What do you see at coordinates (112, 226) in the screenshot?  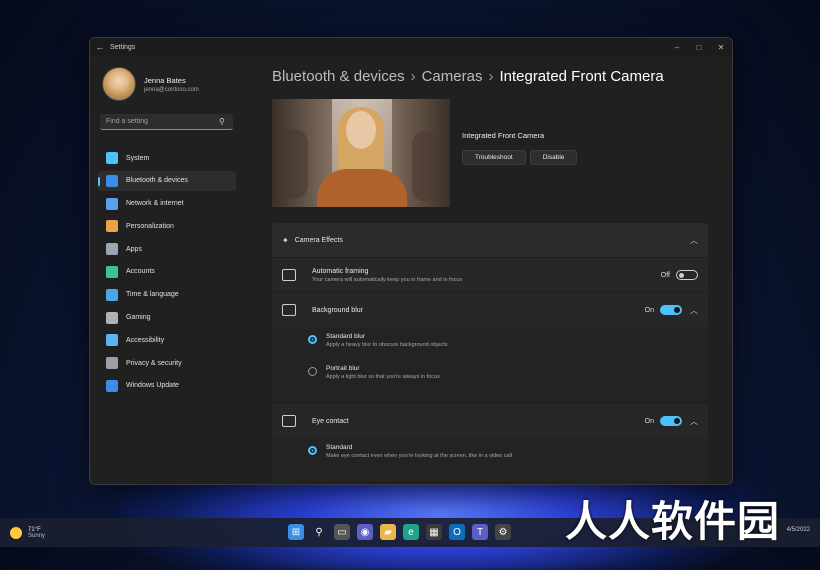 I see `brush-icon` at bounding box center [112, 226].